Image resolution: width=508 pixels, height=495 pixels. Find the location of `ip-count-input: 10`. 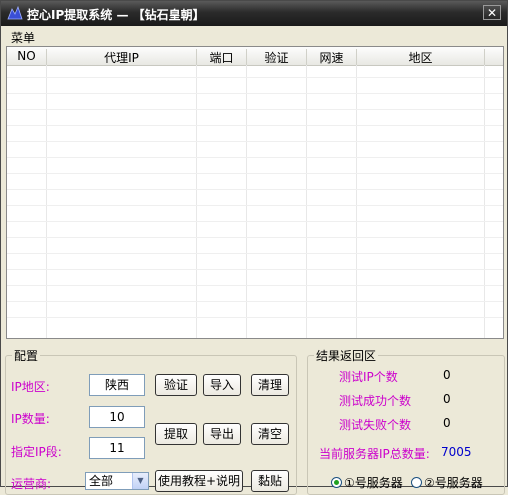

ip-count-input: 10 is located at coordinates (117, 417).